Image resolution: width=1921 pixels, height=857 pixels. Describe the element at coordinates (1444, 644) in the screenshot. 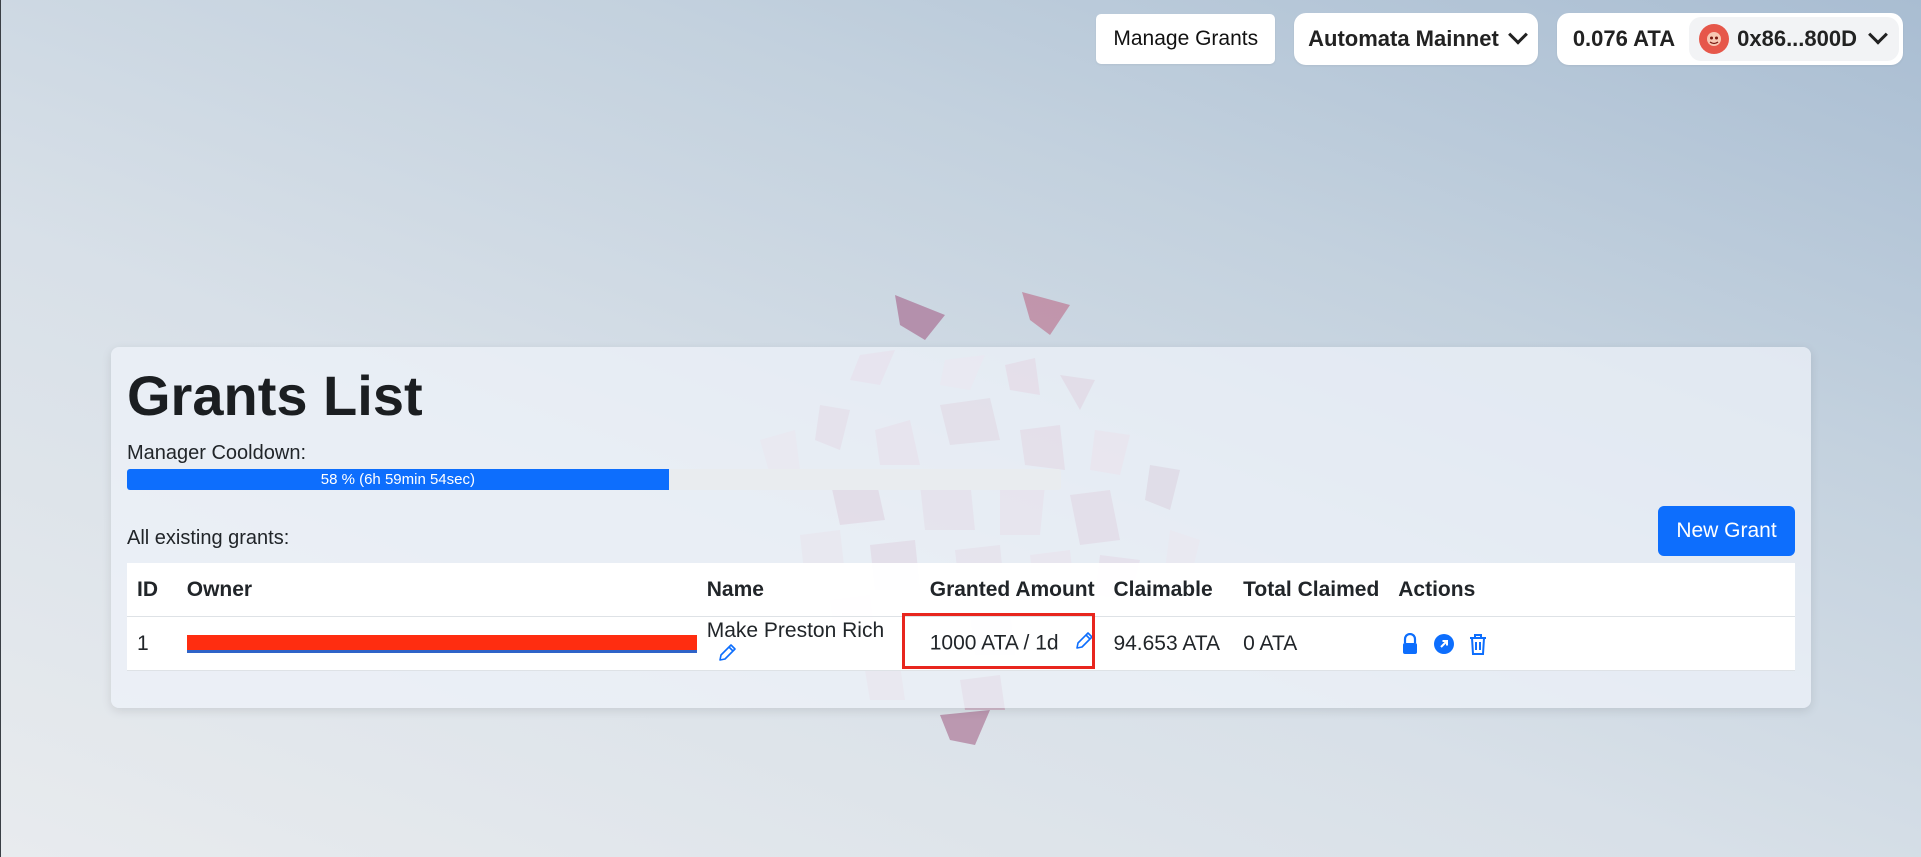

I see `arrow-up-right-circle-icon` at that location.